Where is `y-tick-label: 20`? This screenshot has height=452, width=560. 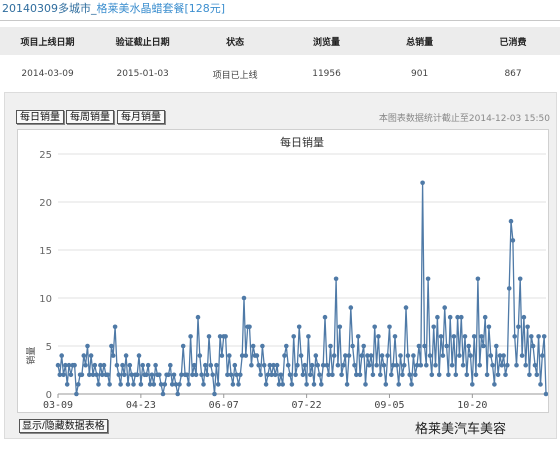 y-tick-label: 20 is located at coordinates (45, 203).